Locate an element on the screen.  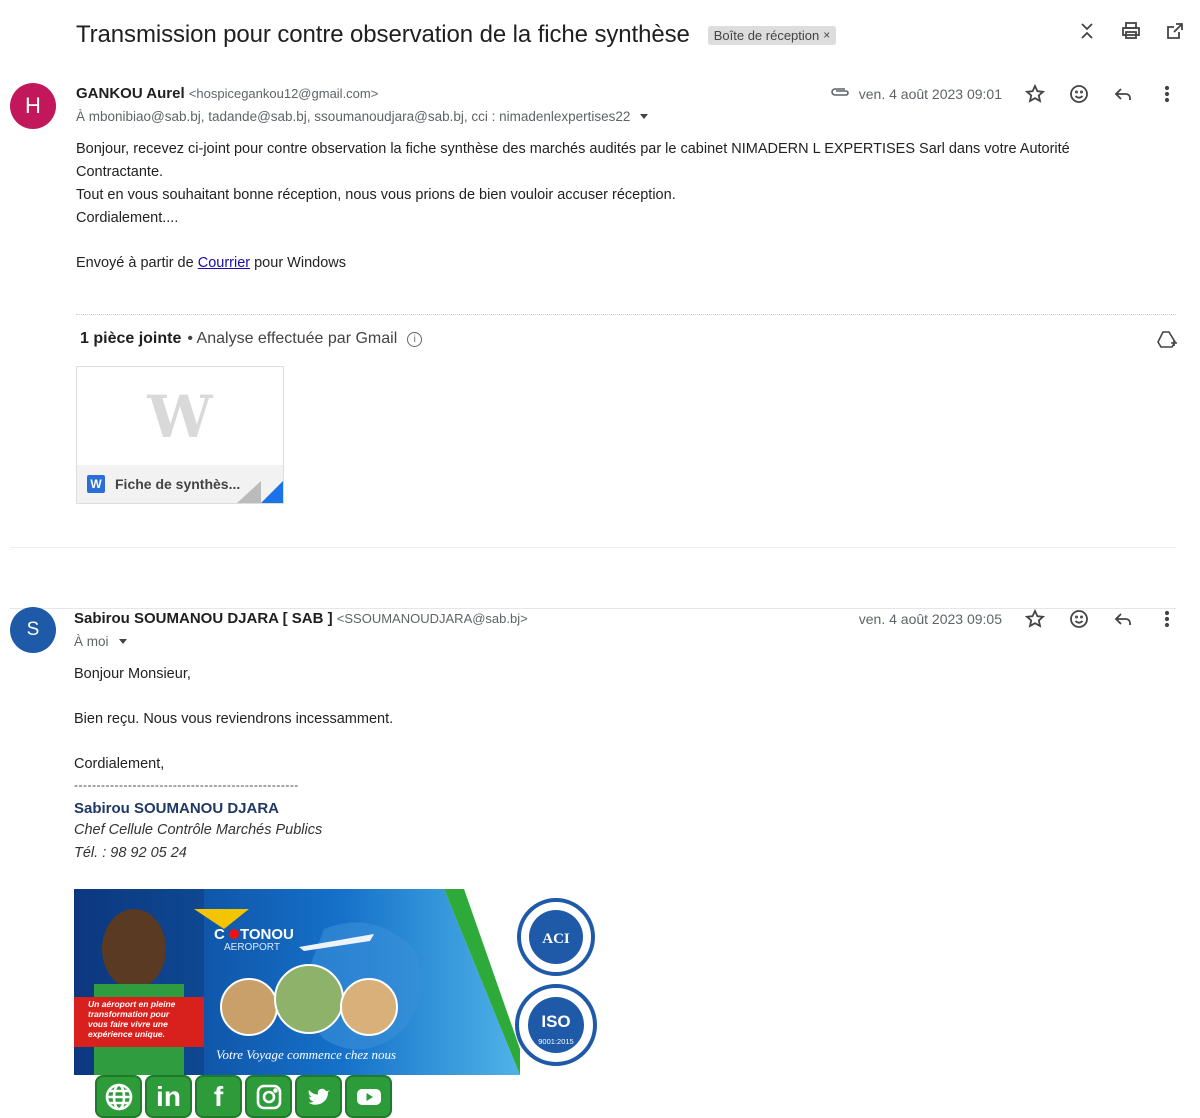
collapse-all-button is located at coordinates (1087, 31).